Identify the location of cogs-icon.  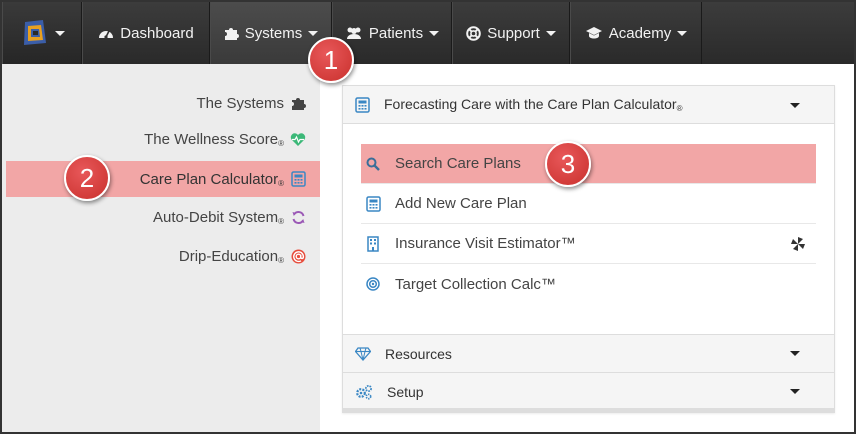
(364, 392).